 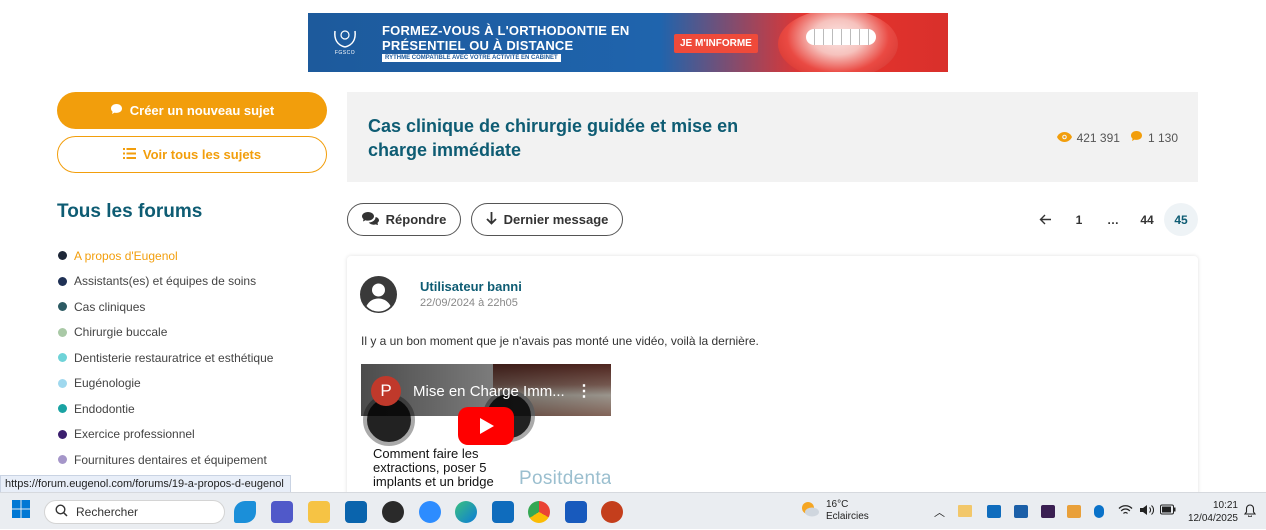 What do you see at coordinates (1125, 511) in the screenshot?
I see `wifi-icon` at bounding box center [1125, 511].